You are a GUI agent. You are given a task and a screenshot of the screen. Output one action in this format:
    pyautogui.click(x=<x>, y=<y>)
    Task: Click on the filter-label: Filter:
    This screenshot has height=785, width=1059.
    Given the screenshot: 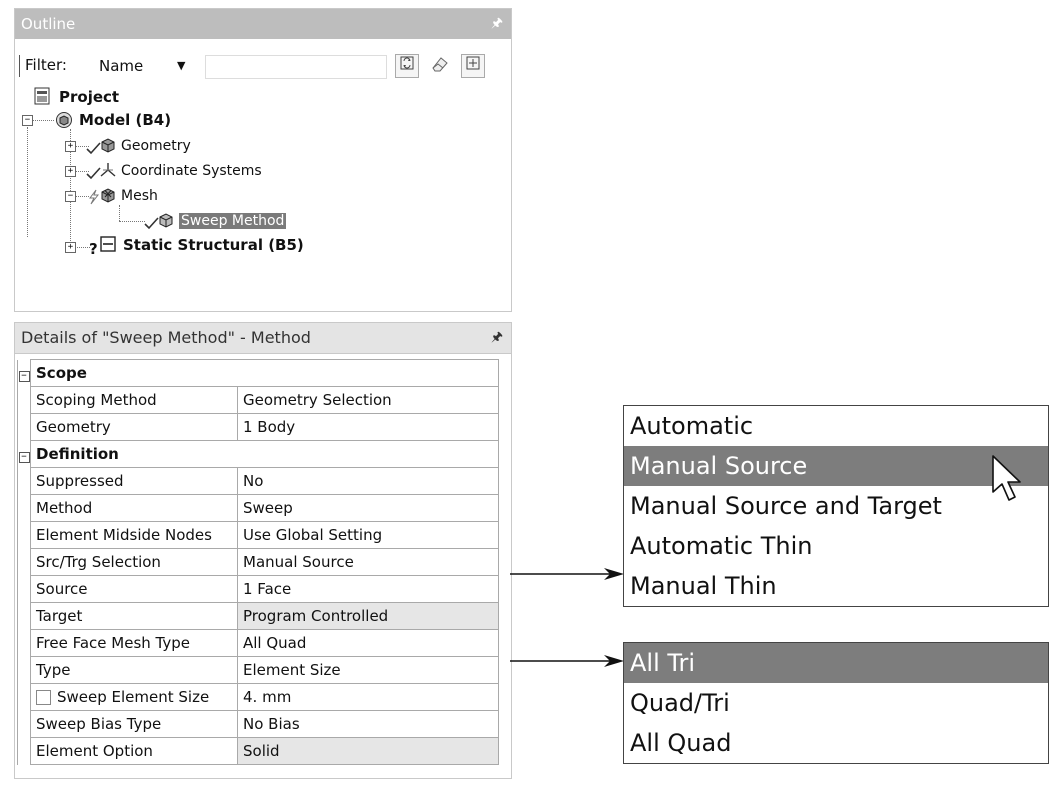 What is the action you would take?
    pyautogui.click(x=46, y=65)
    